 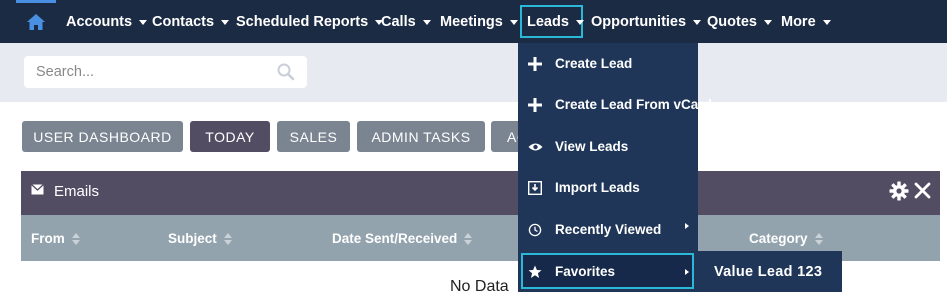 What do you see at coordinates (548, 21) in the screenshot?
I see `nav-leads-label: Leads` at bounding box center [548, 21].